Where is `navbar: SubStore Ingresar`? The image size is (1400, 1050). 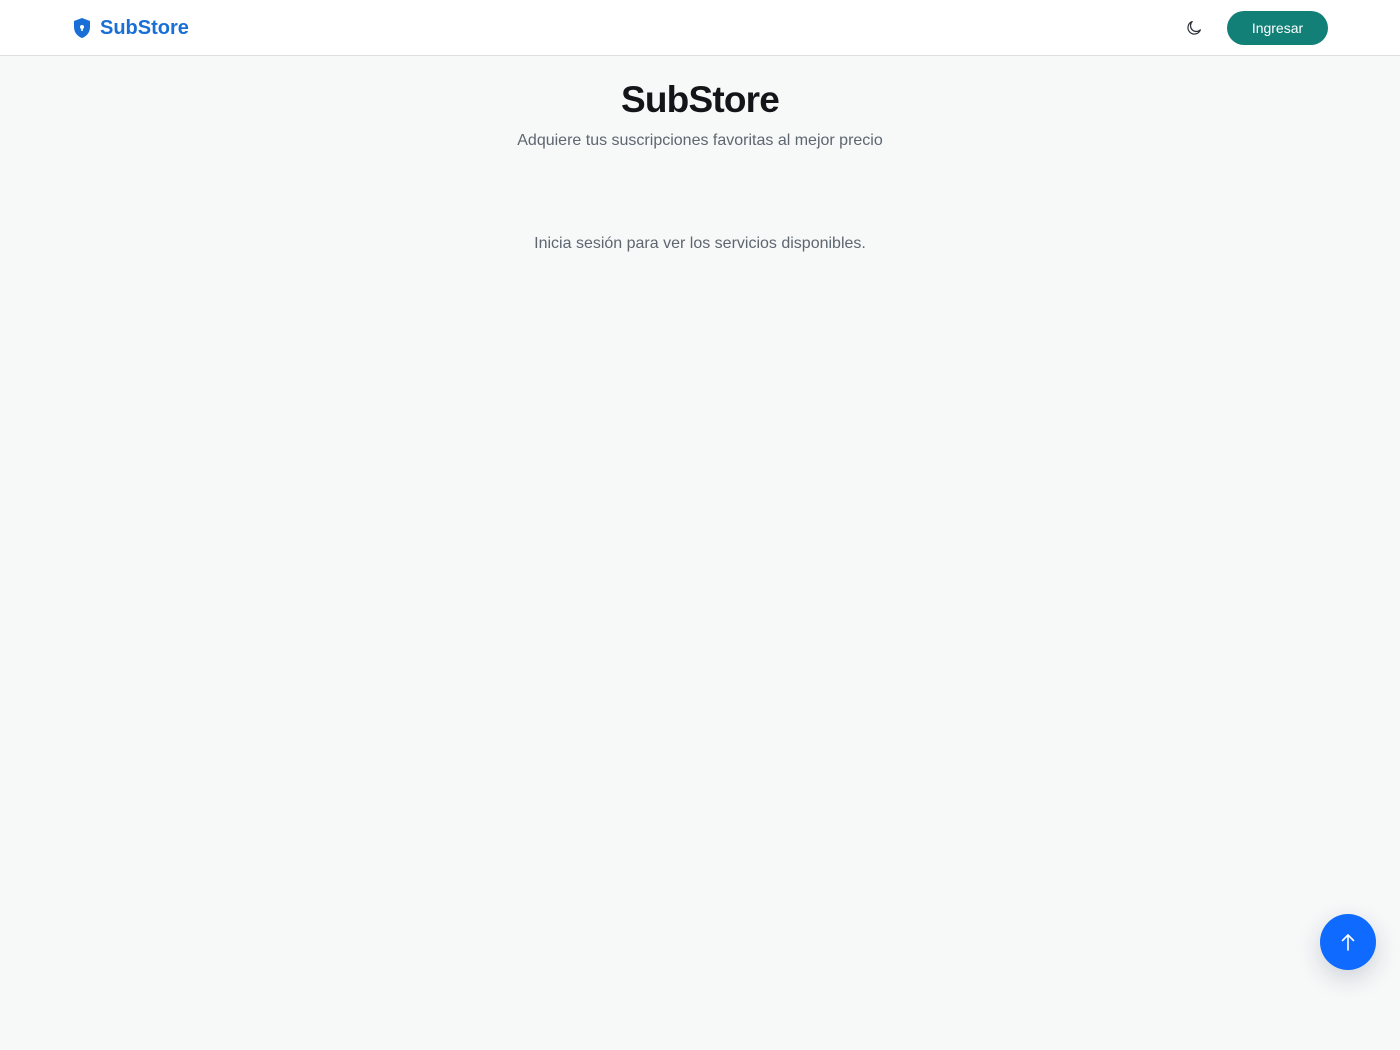 navbar: SubStore Ingresar is located at coordinates (700, 28).